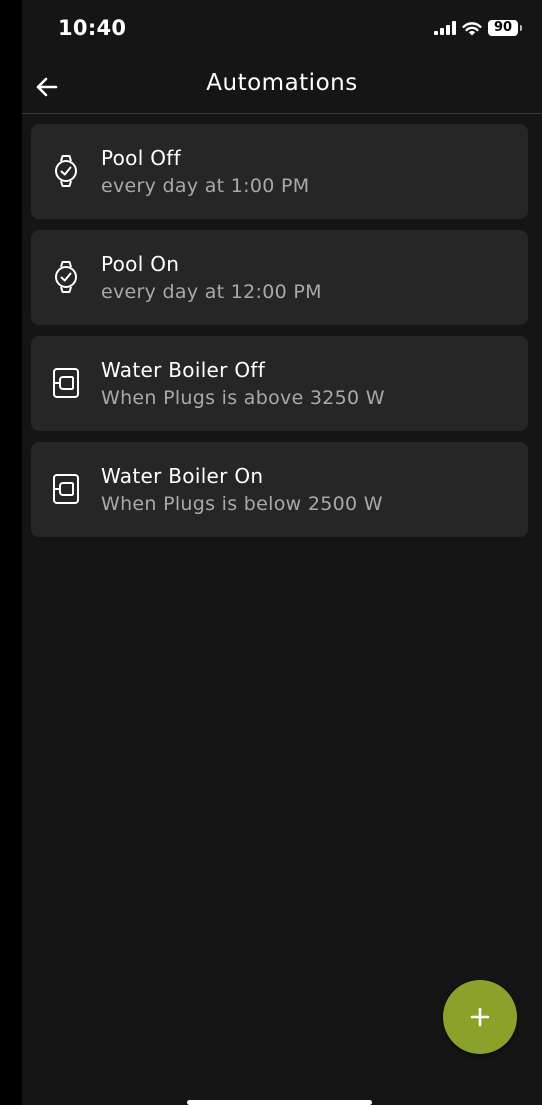  I want to click on status-icons: 90, so click(478, 28).